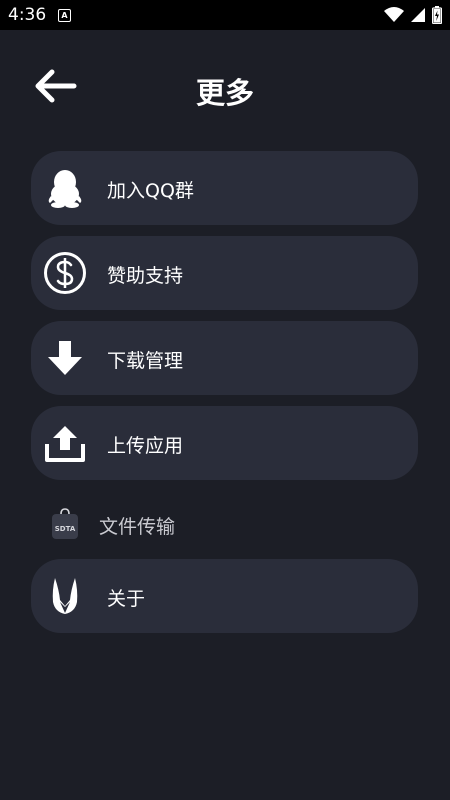  What do you see at coordinates (224, 443) in the screenshot?
I see `upload-app-button: 上传应用` at bounding box center [224, 443].